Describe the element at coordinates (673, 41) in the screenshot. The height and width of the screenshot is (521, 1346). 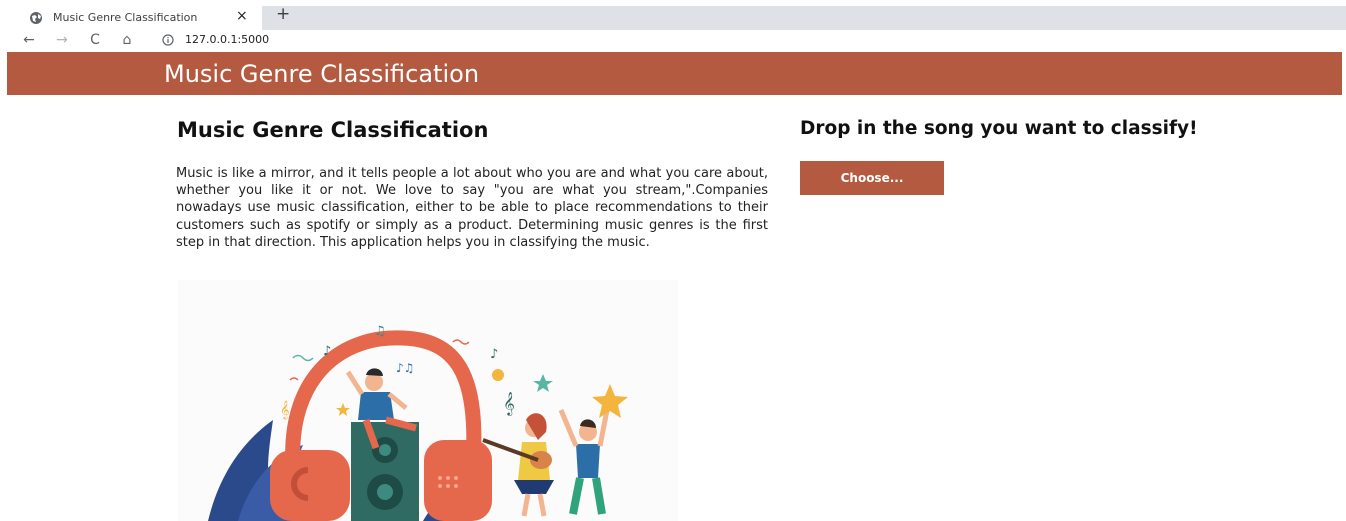
I see `browser-toolbar: ← → C ⌂ 127.0.0.1:5000` at that location.